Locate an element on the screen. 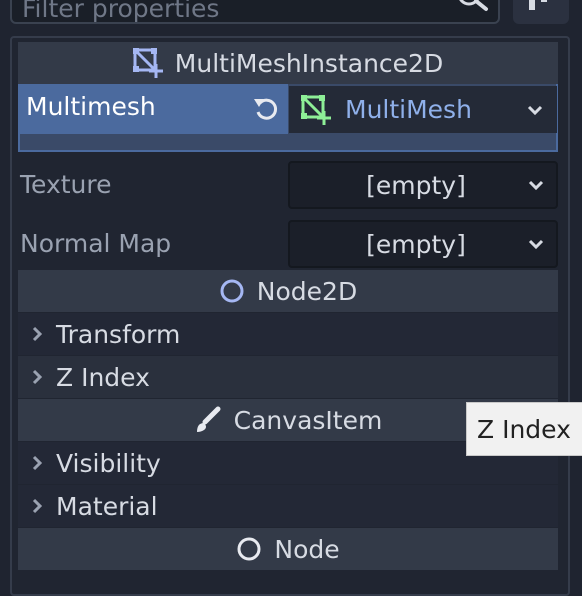 The image size is (582, 596). tooltip-text: Z Index is located at coordinates (524, 429).